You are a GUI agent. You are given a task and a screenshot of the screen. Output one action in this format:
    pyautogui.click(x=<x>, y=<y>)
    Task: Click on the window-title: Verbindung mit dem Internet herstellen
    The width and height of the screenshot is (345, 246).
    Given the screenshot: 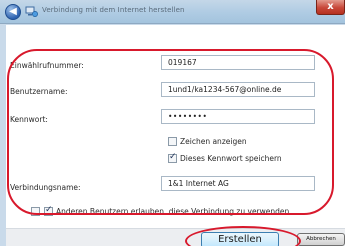 What is the action you would take?
    pyautogui.click(x=113, y=10)
    